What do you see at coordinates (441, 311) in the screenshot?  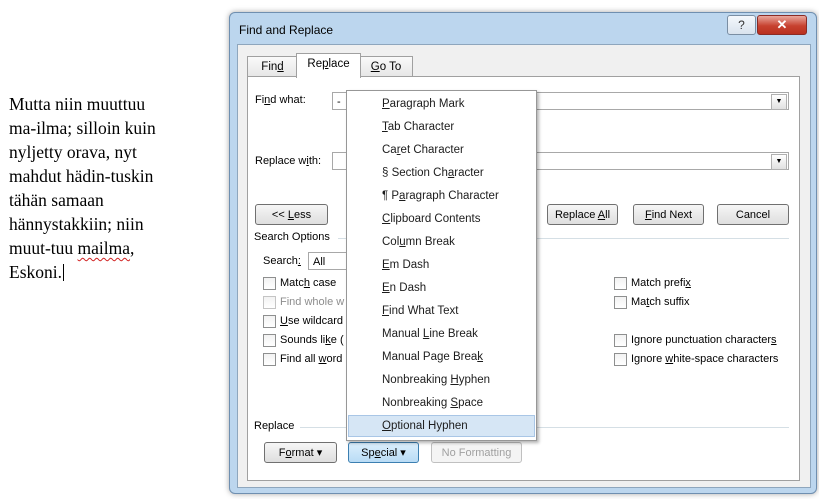 I see `menu-item-find-what-text: Find What Text` at bounding box center [441, 311].